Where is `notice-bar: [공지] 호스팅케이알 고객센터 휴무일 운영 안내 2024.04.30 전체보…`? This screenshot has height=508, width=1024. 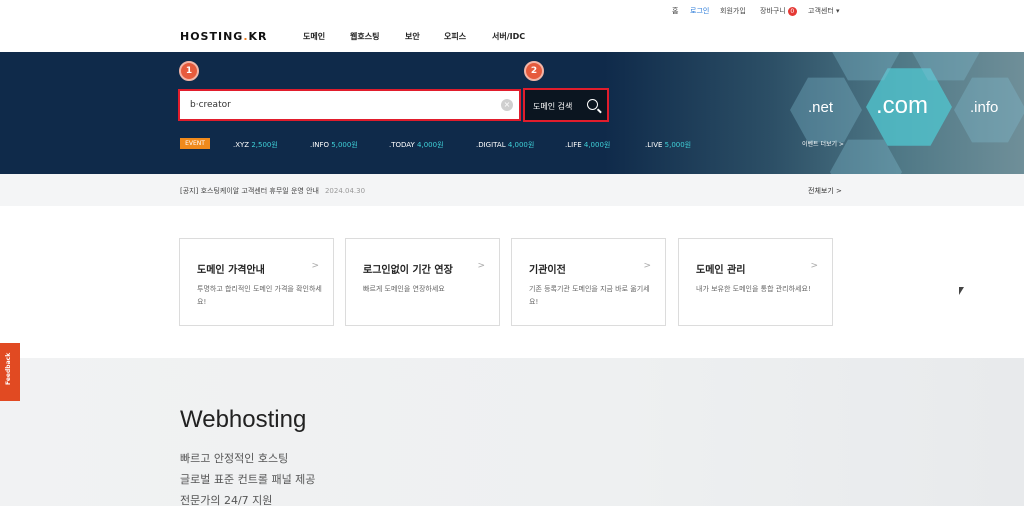
notice-bar: [공지] 호스팅케이알 고객센터 휴무일 운영 안내 2024.04.30 전체보… is located at coordinates (512, 190).